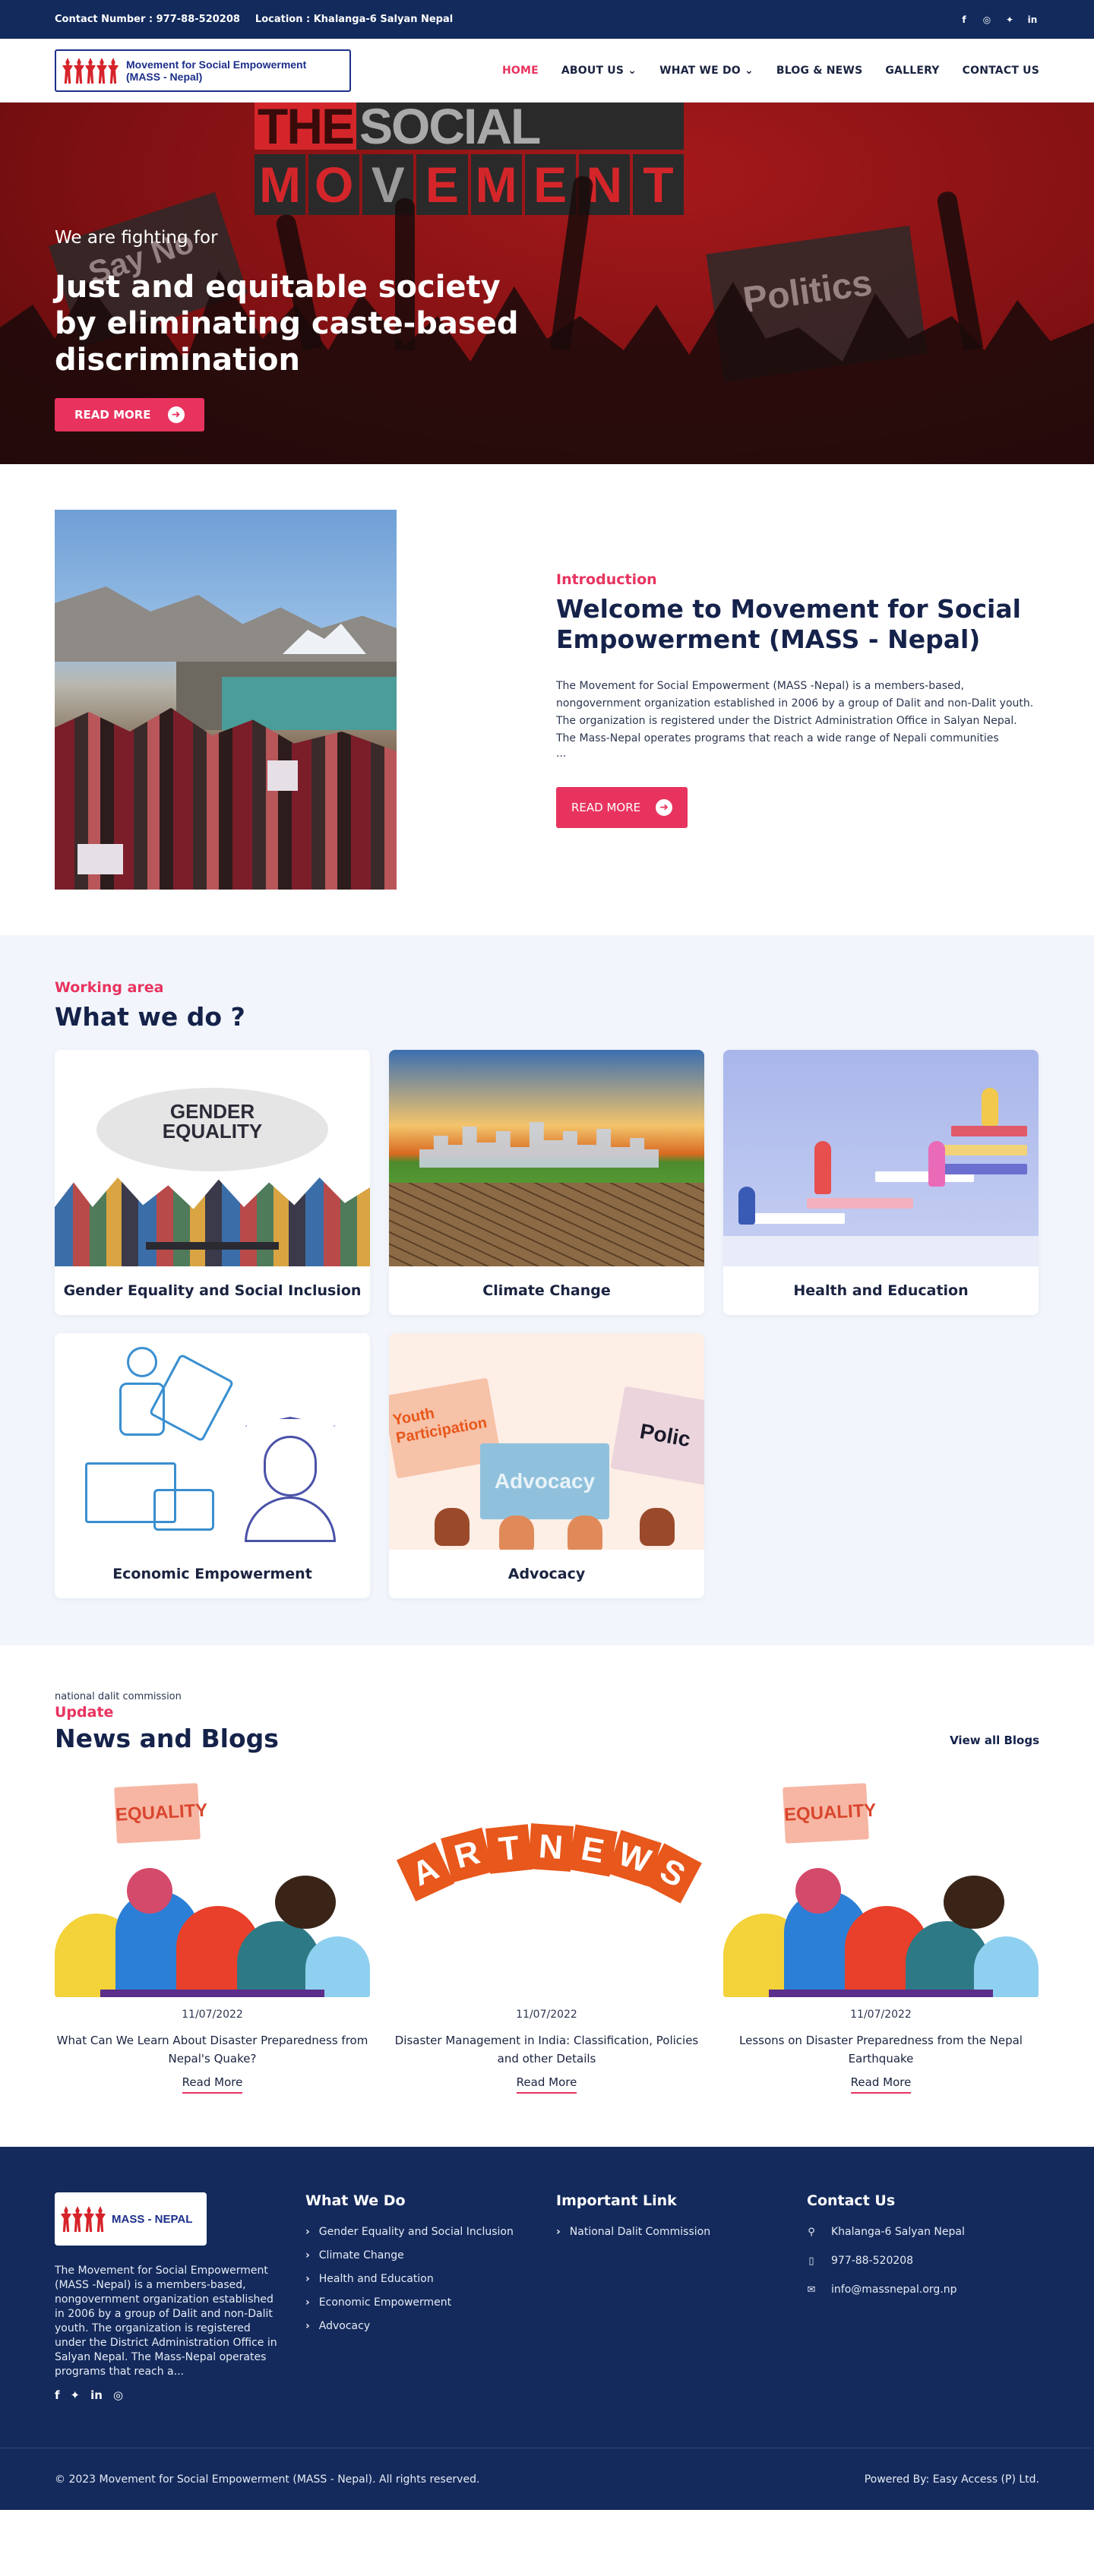  I want to click on hero-kicker: We are fighting for, so click(136, 238).